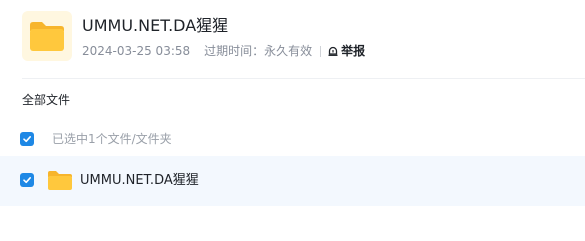  I want to click on report-button: 举报, so click(346, 51).